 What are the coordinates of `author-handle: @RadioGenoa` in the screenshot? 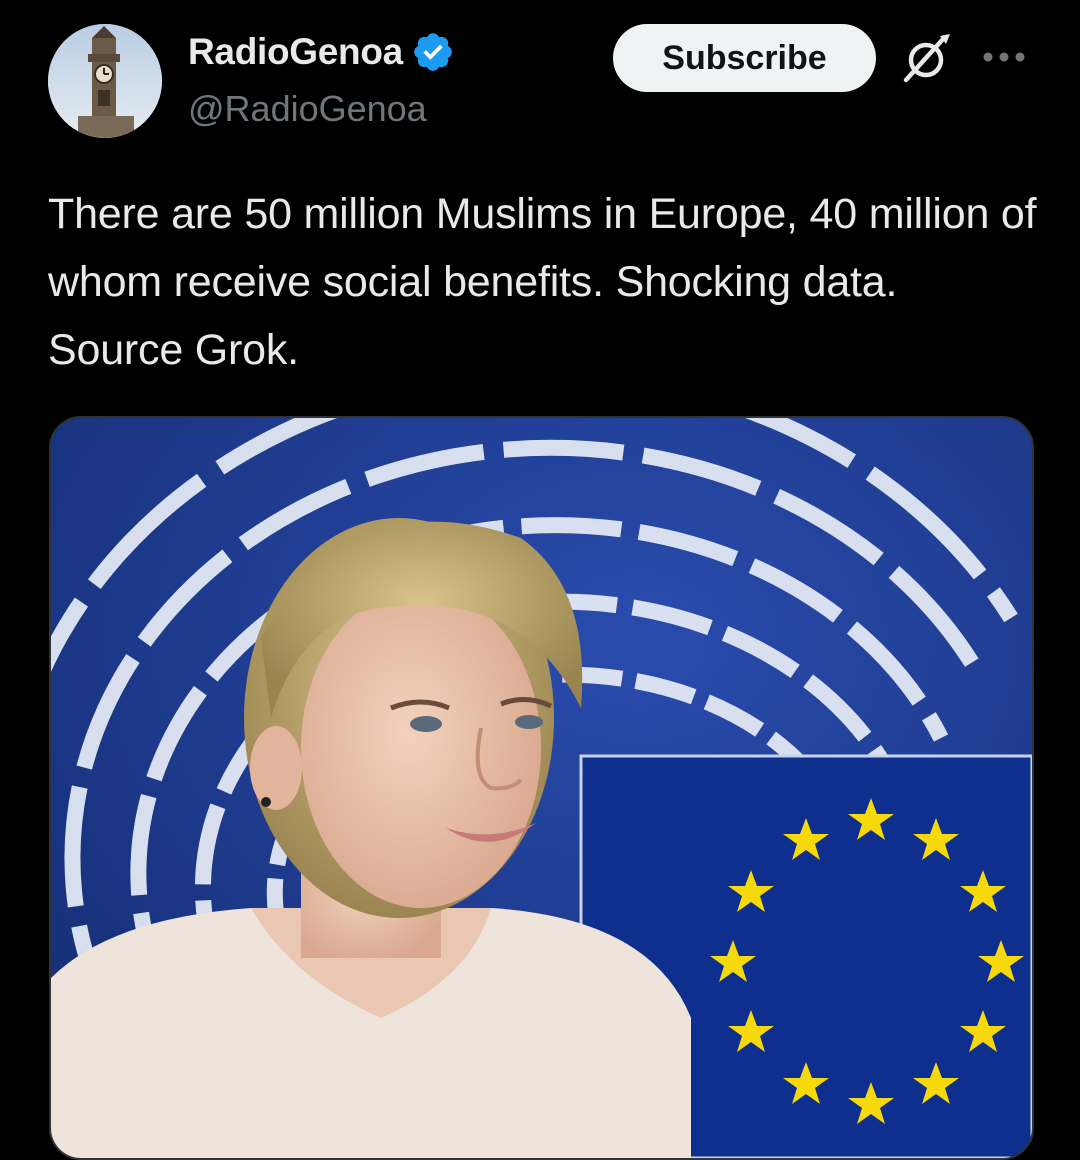 It's located at (307, 109).